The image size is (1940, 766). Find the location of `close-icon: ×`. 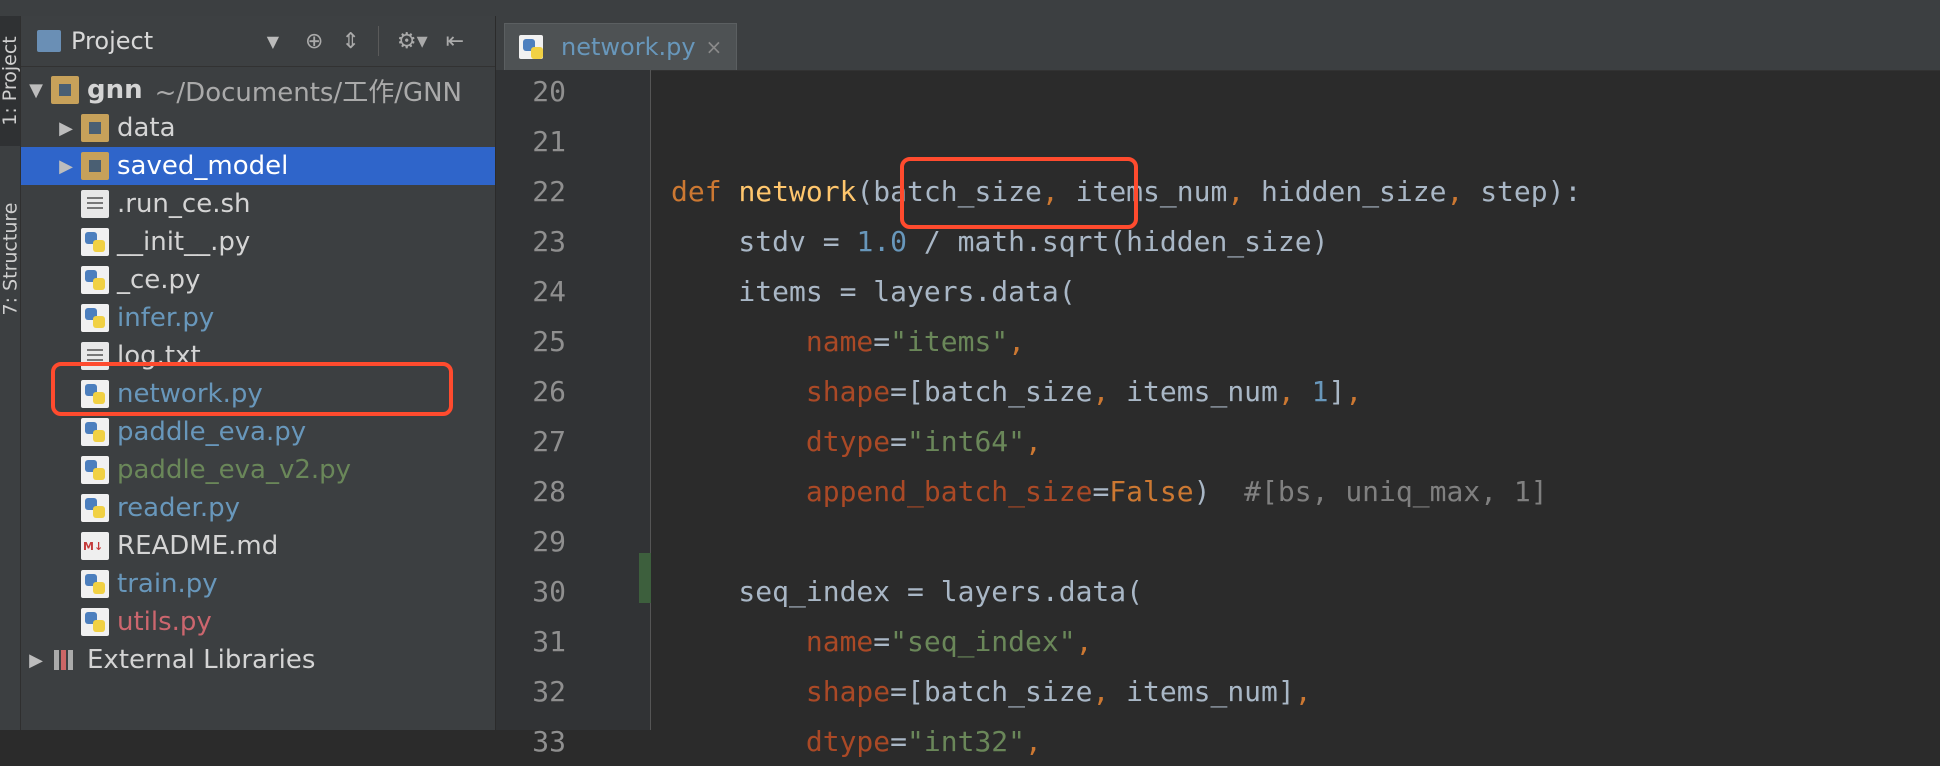

close-icon: × is located at coordinates (714, 47).